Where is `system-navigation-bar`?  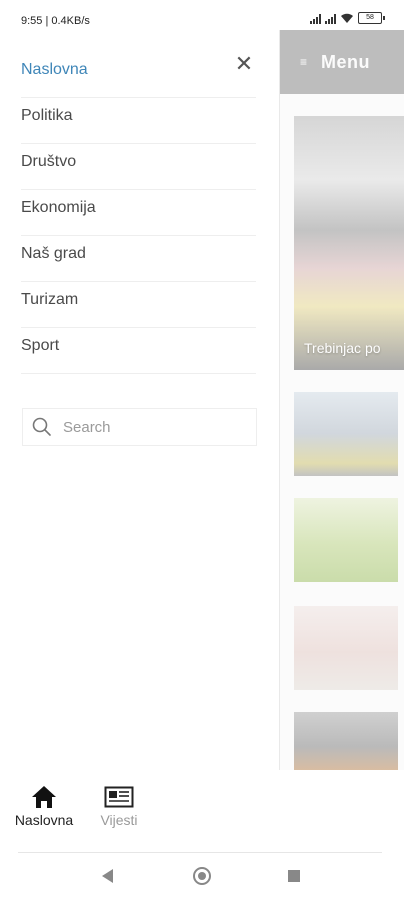 system-navigation-bar is located at coordinates (202, 877).